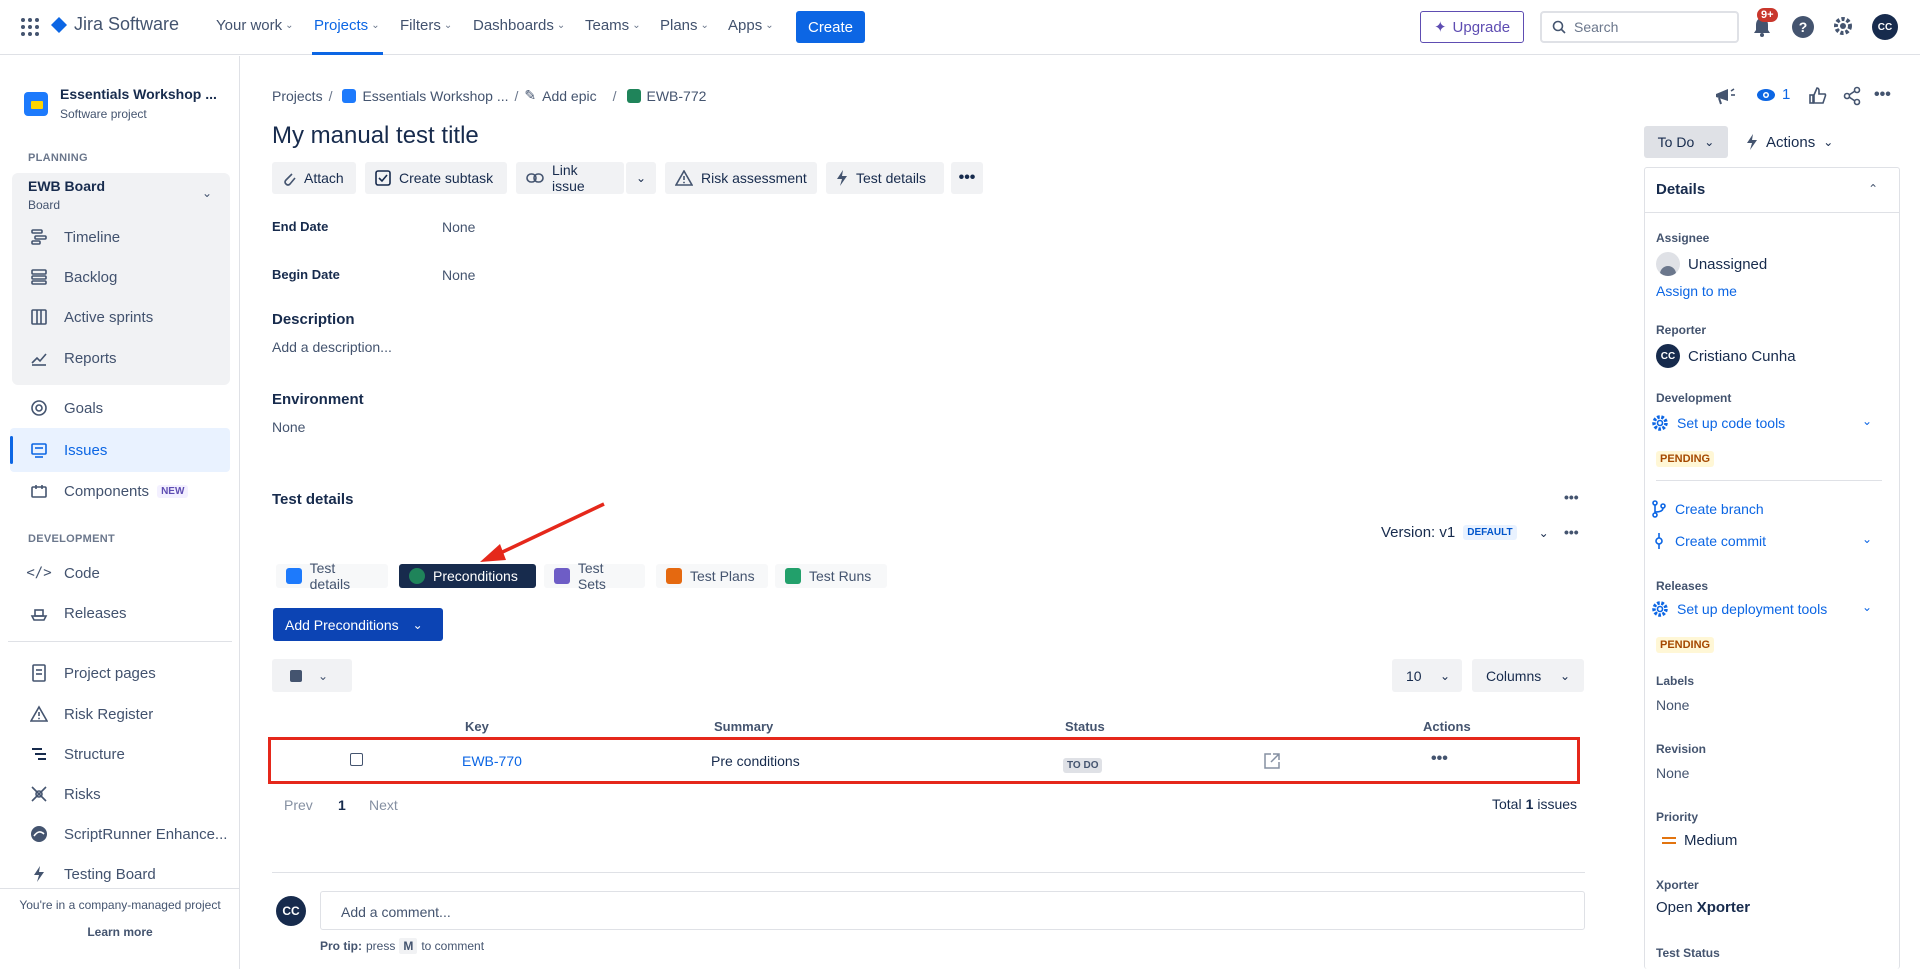  What do you see at coordinates (375, 136) in the screenshot?
I see `issue-title: My manual test title` at bounding box center [375, 136].